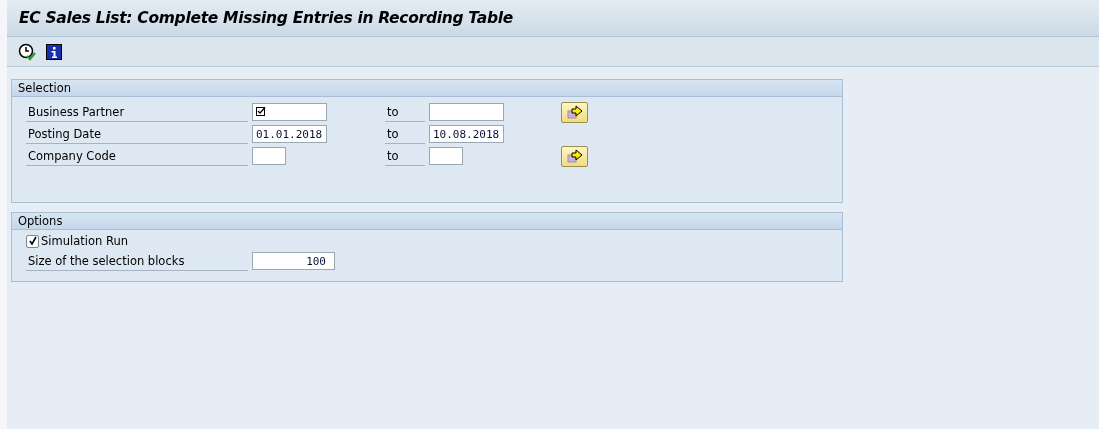  What do you see at coordinates (54, 51) in the screenshot?
I see `info-icon` at bounding box center [54, 51].